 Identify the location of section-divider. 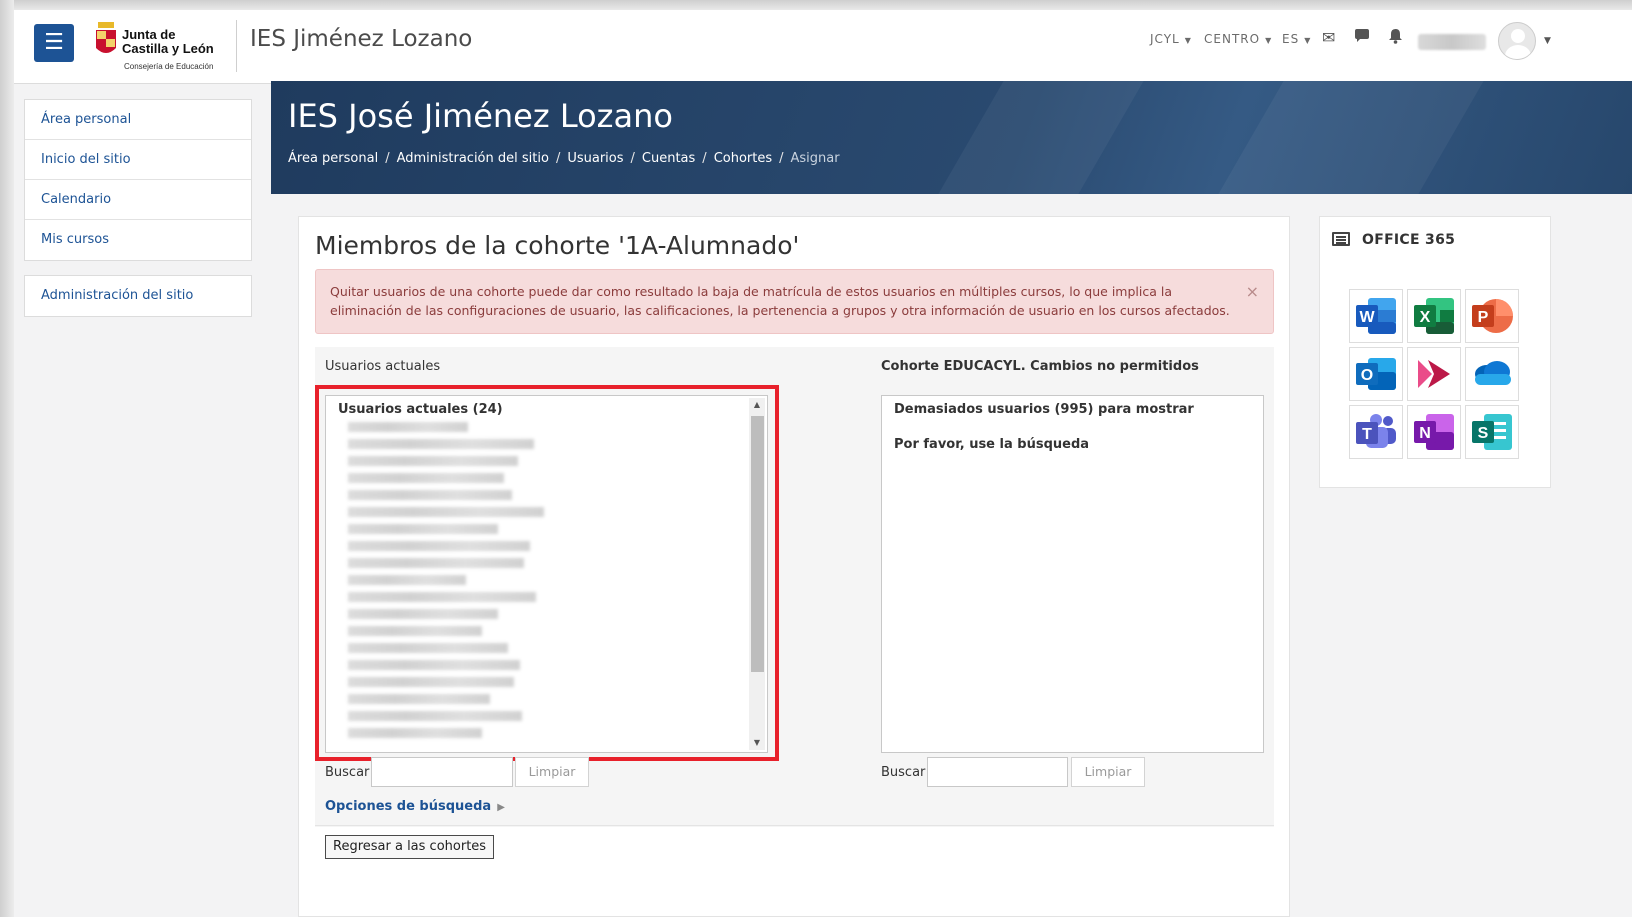
(794, 825).